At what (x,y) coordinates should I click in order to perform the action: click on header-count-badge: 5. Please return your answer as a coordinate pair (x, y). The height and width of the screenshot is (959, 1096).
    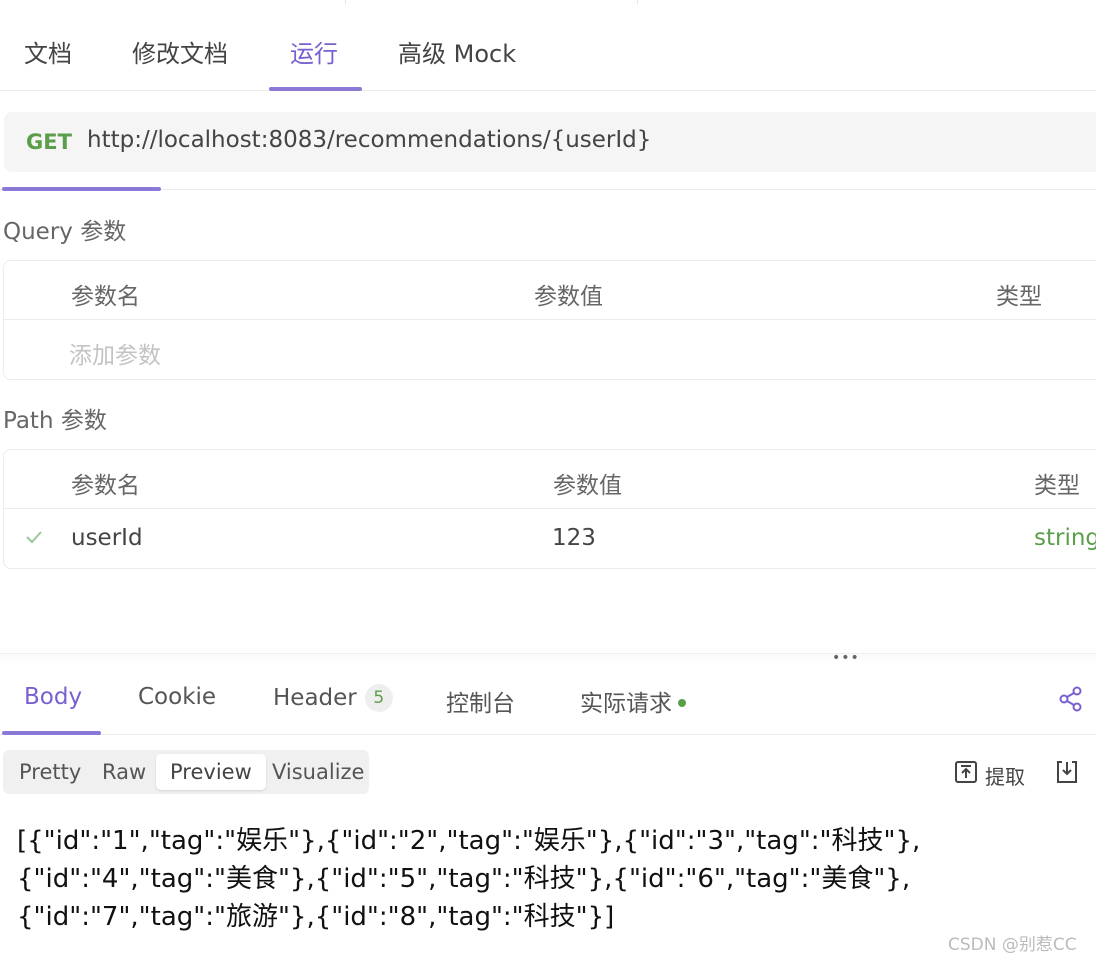
    Looking at the image, I should click on (378, 698).